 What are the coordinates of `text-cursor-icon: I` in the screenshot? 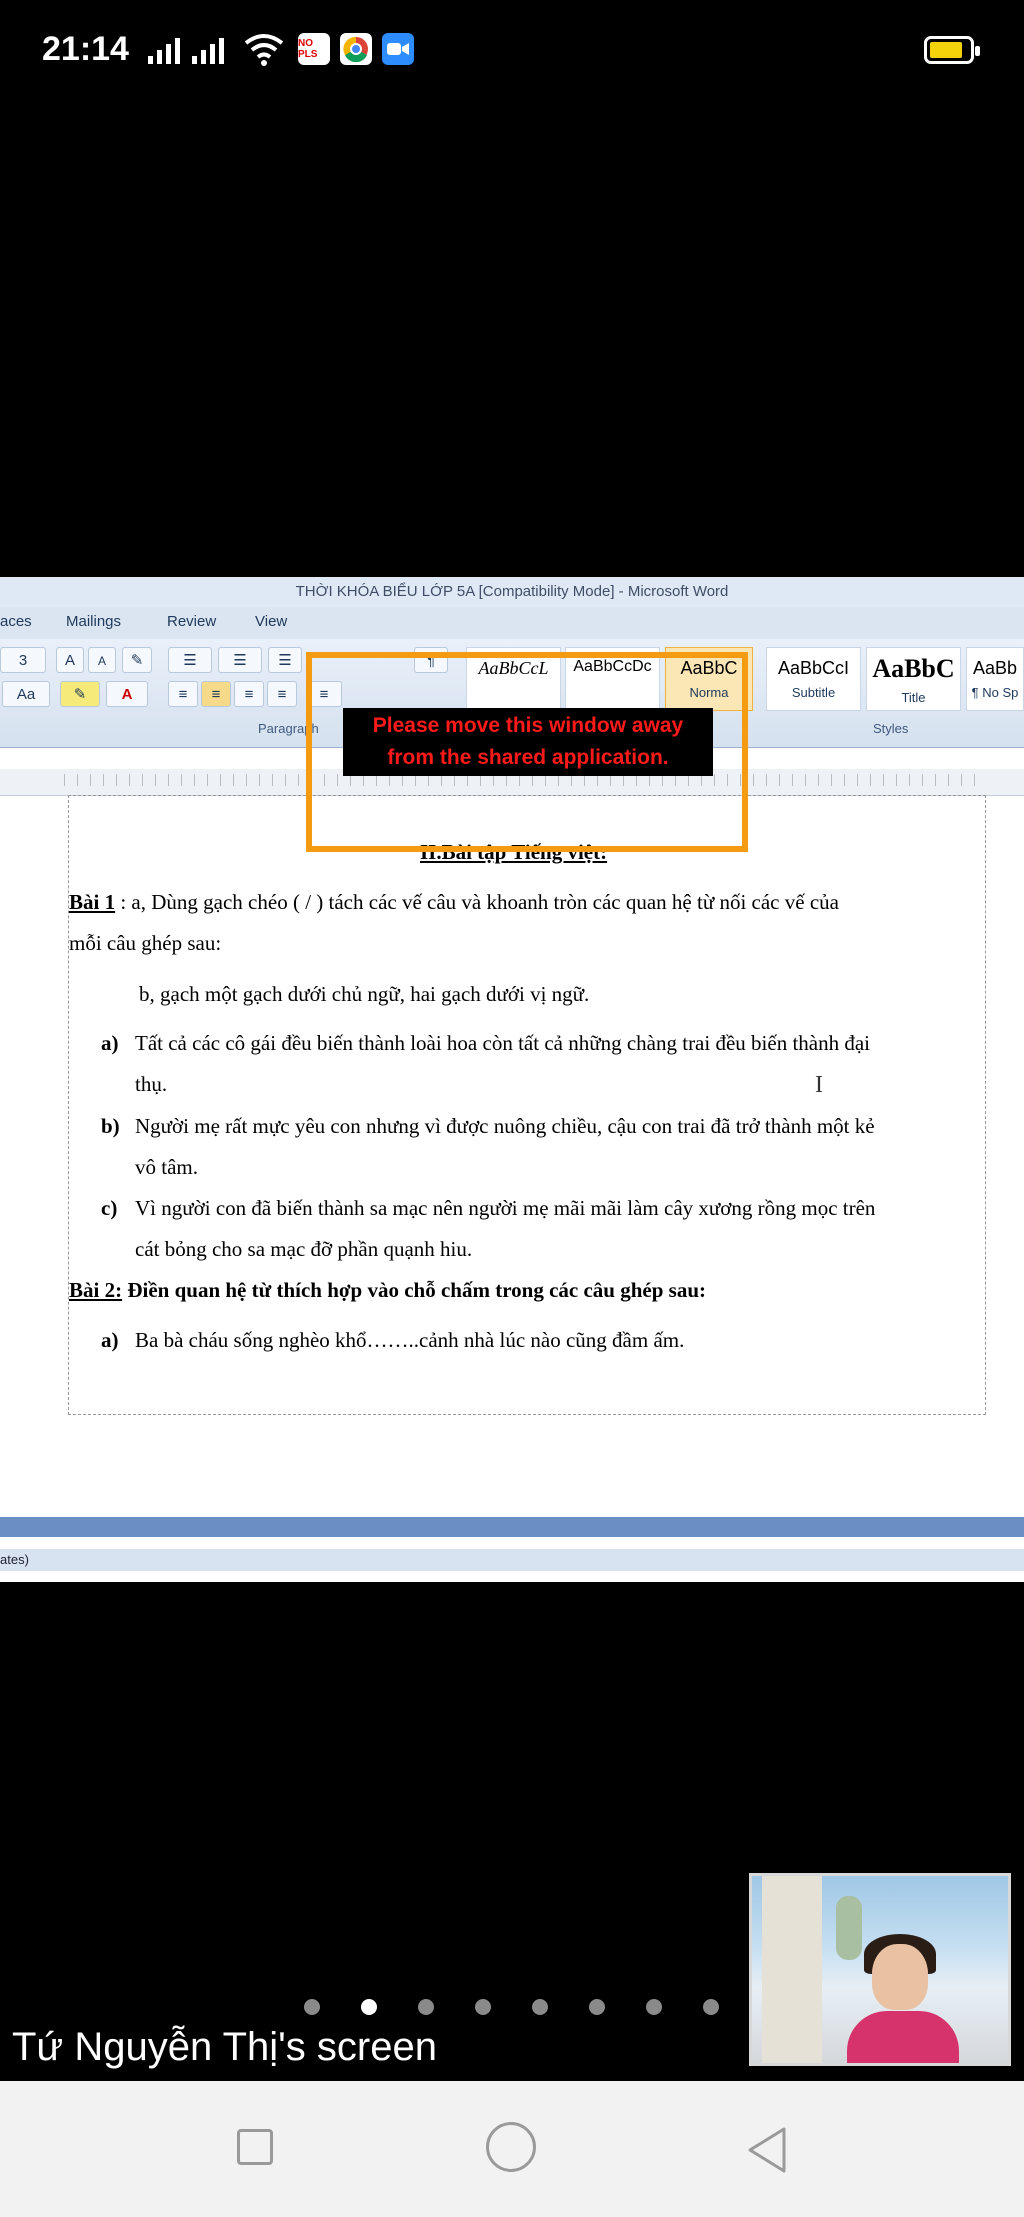 It's located at (819, 1085).